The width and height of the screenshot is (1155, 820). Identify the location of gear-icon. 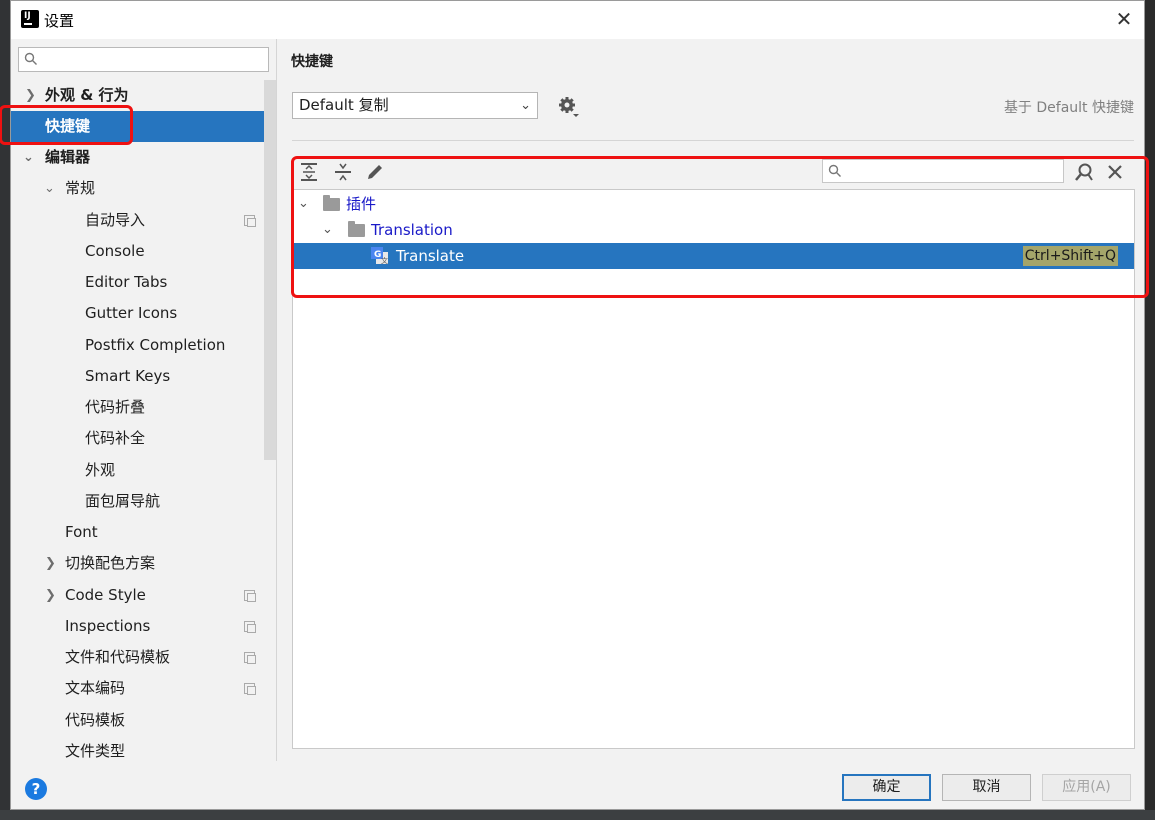
(568, 107).